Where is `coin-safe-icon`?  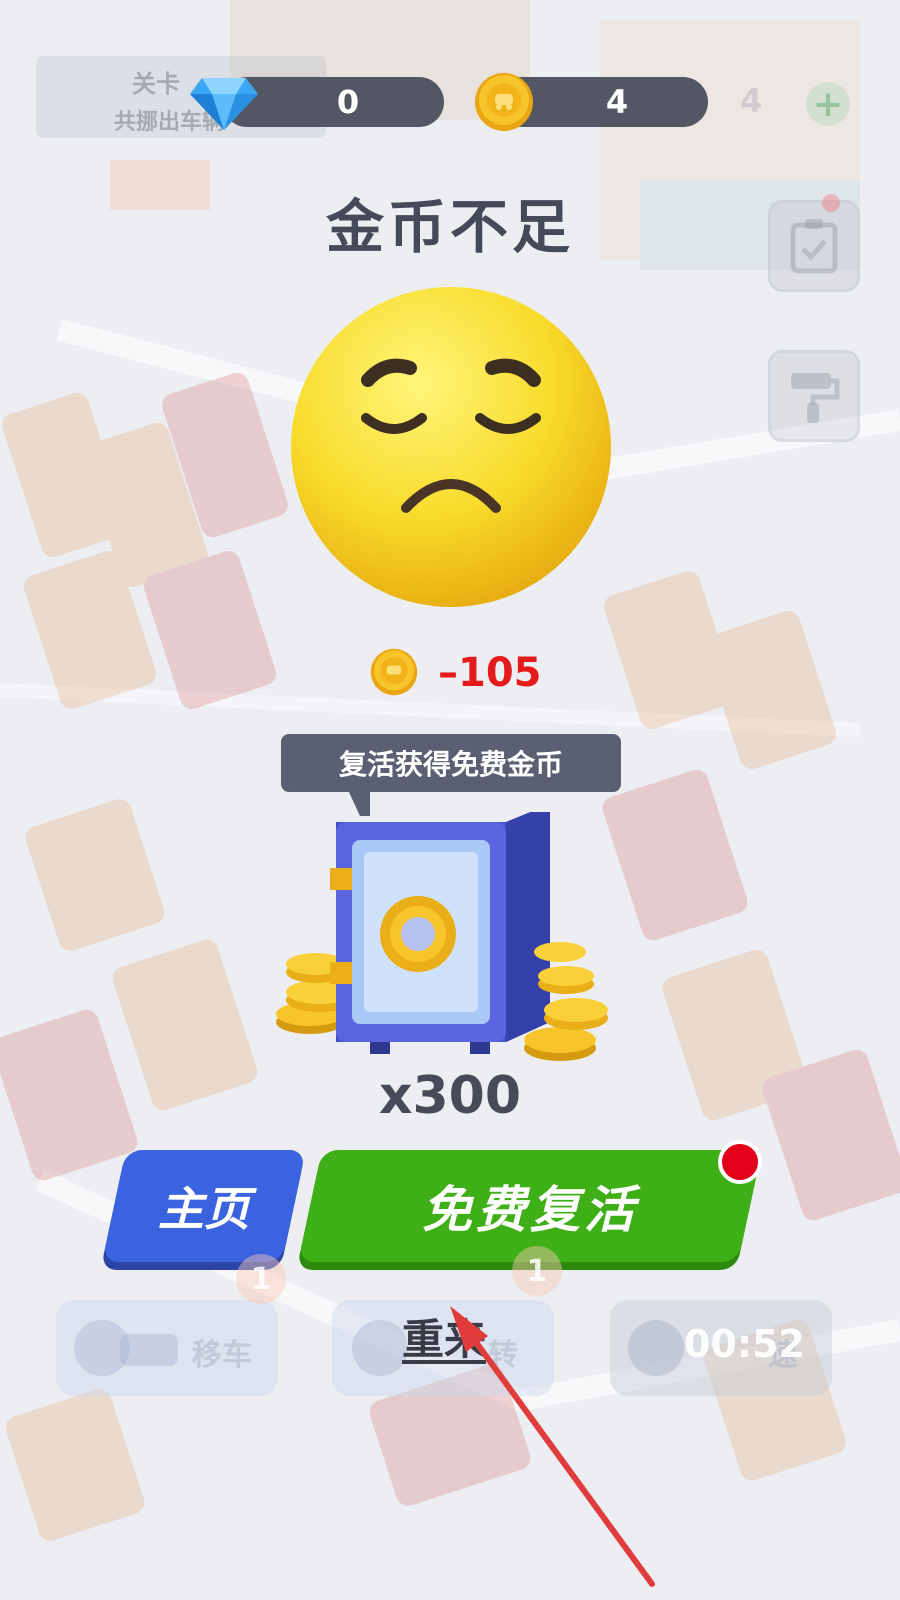
coin-safe-icon is located at coordinates (442, 936).